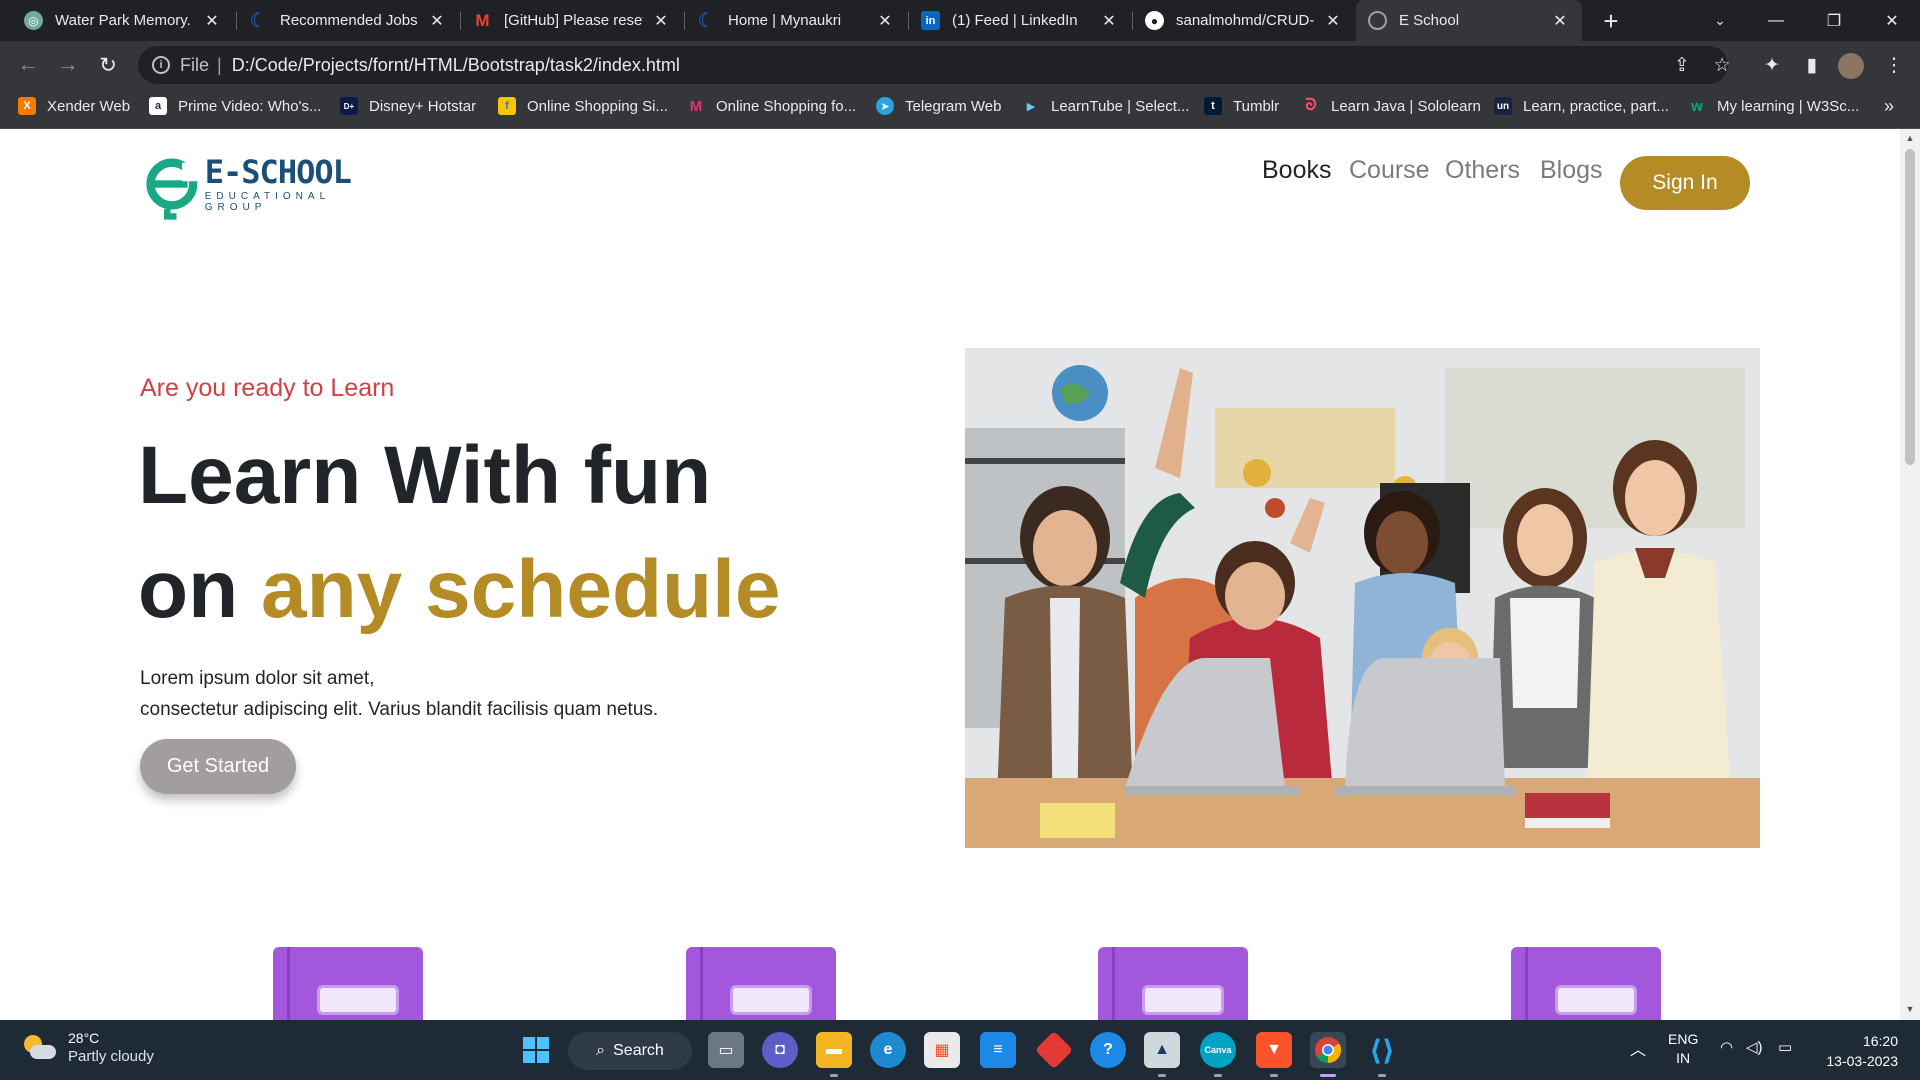 The width and height of the screenshot is (1920, 1080). What do you see at coordinates (1054, 1050) in the screenshot?
I see `app-icon` at bounding box center [1054, 1050].